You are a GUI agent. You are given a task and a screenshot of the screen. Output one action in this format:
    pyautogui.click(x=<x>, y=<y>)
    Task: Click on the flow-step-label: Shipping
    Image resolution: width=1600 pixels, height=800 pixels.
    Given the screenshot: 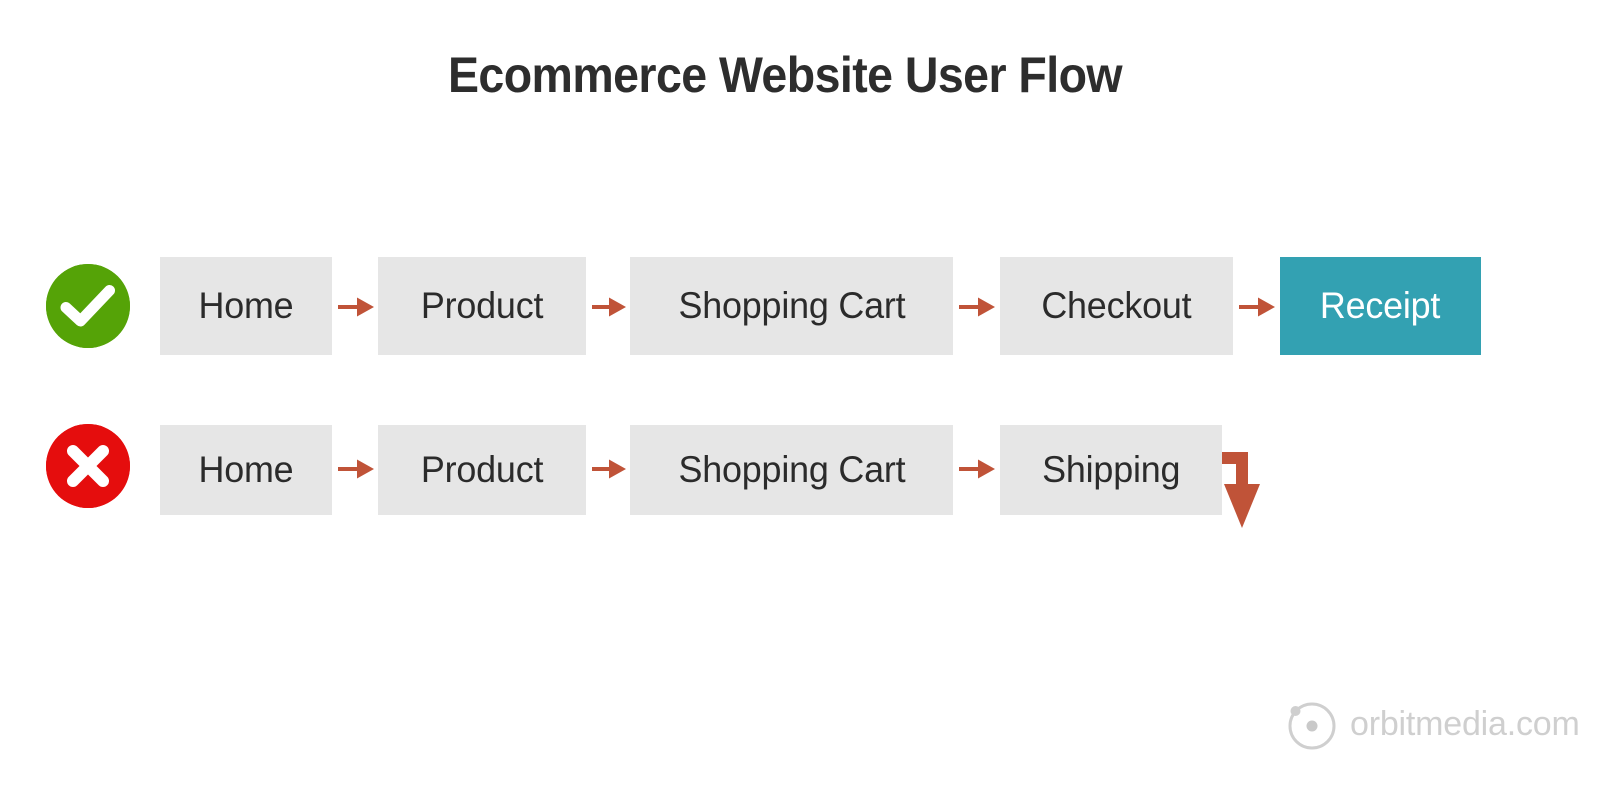 What is the action you would take?
    pyautogui.click(x=1111, y=469)
    